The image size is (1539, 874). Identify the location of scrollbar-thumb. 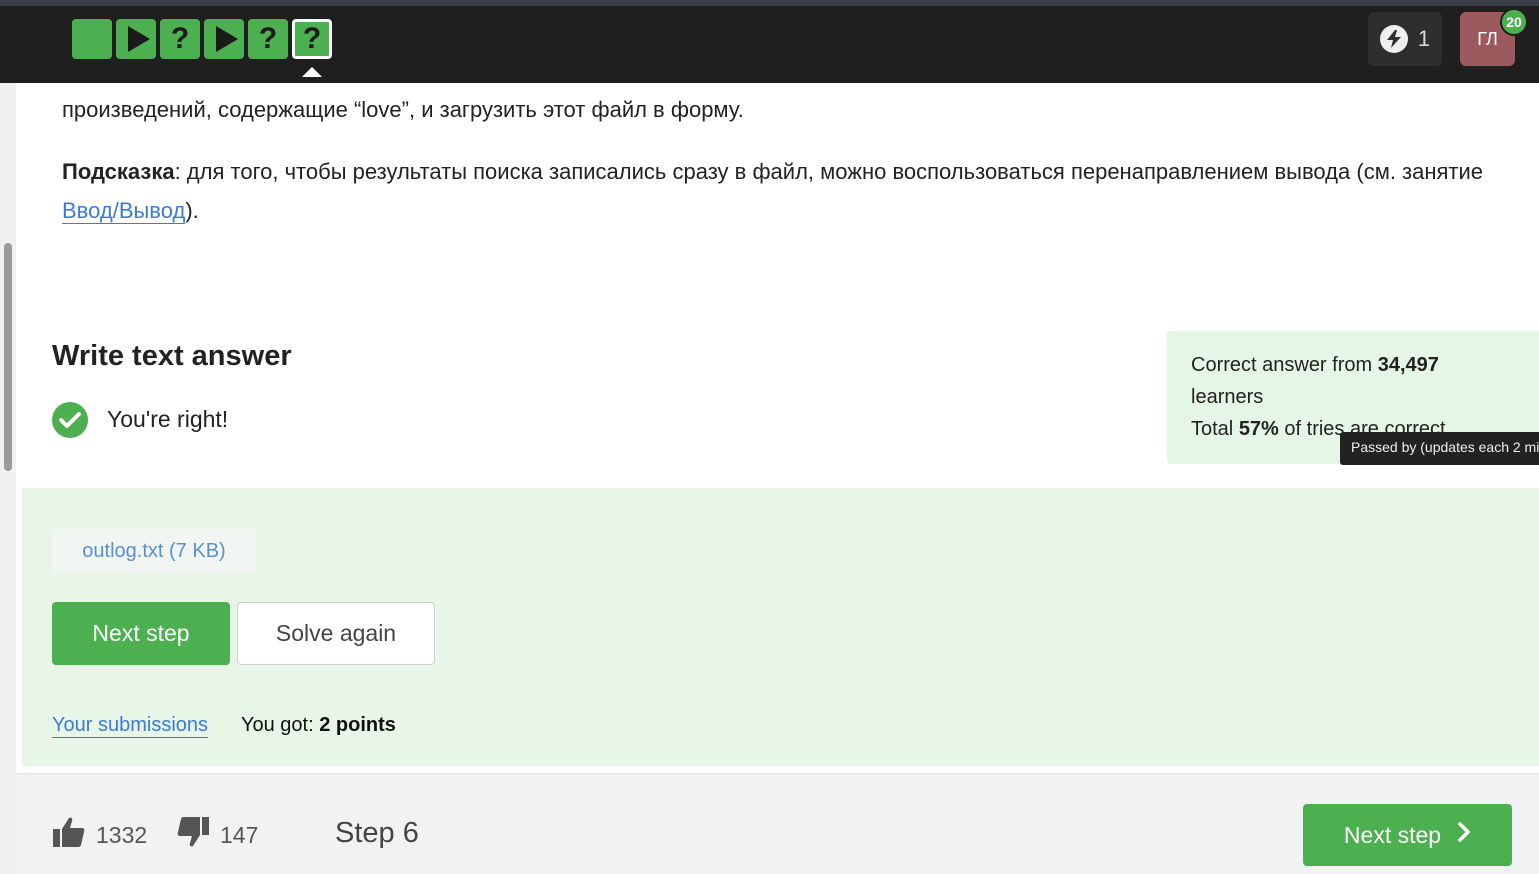
(8, 357).